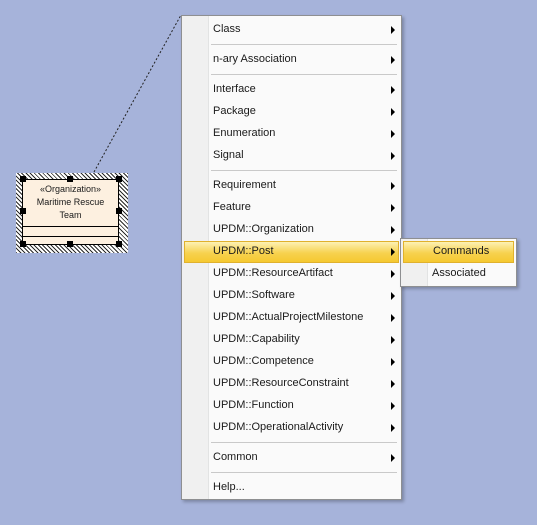 Image resolution: width=537 pixels, height=525 pixels. Describe the element at coordinates (232, 207) in the screenshot. I see `menu-item-label: Feature` at that location.